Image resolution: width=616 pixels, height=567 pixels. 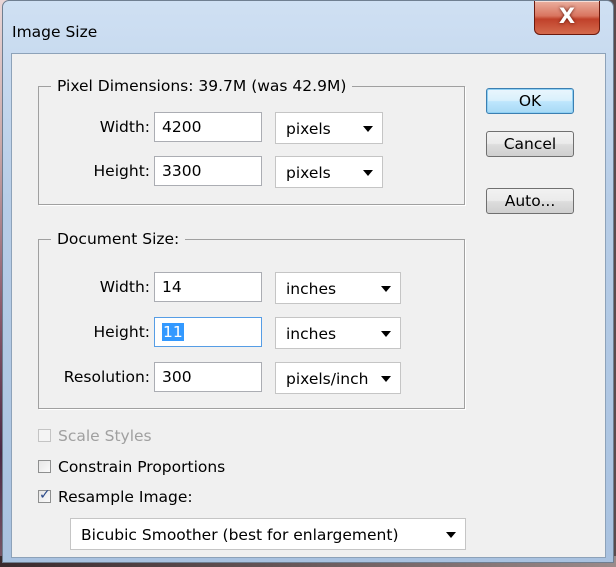 What do you see at coordinates (208, 332) in the screenshot?
I see `doc-height-input: 11` at bounding box center [208, 332].